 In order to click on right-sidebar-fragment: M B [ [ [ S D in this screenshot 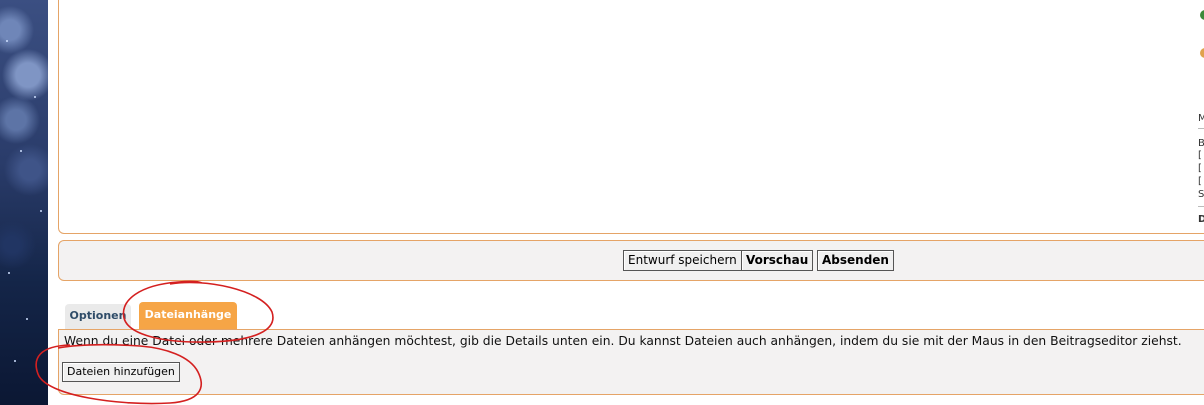, I will do `click(1200, 120)`.